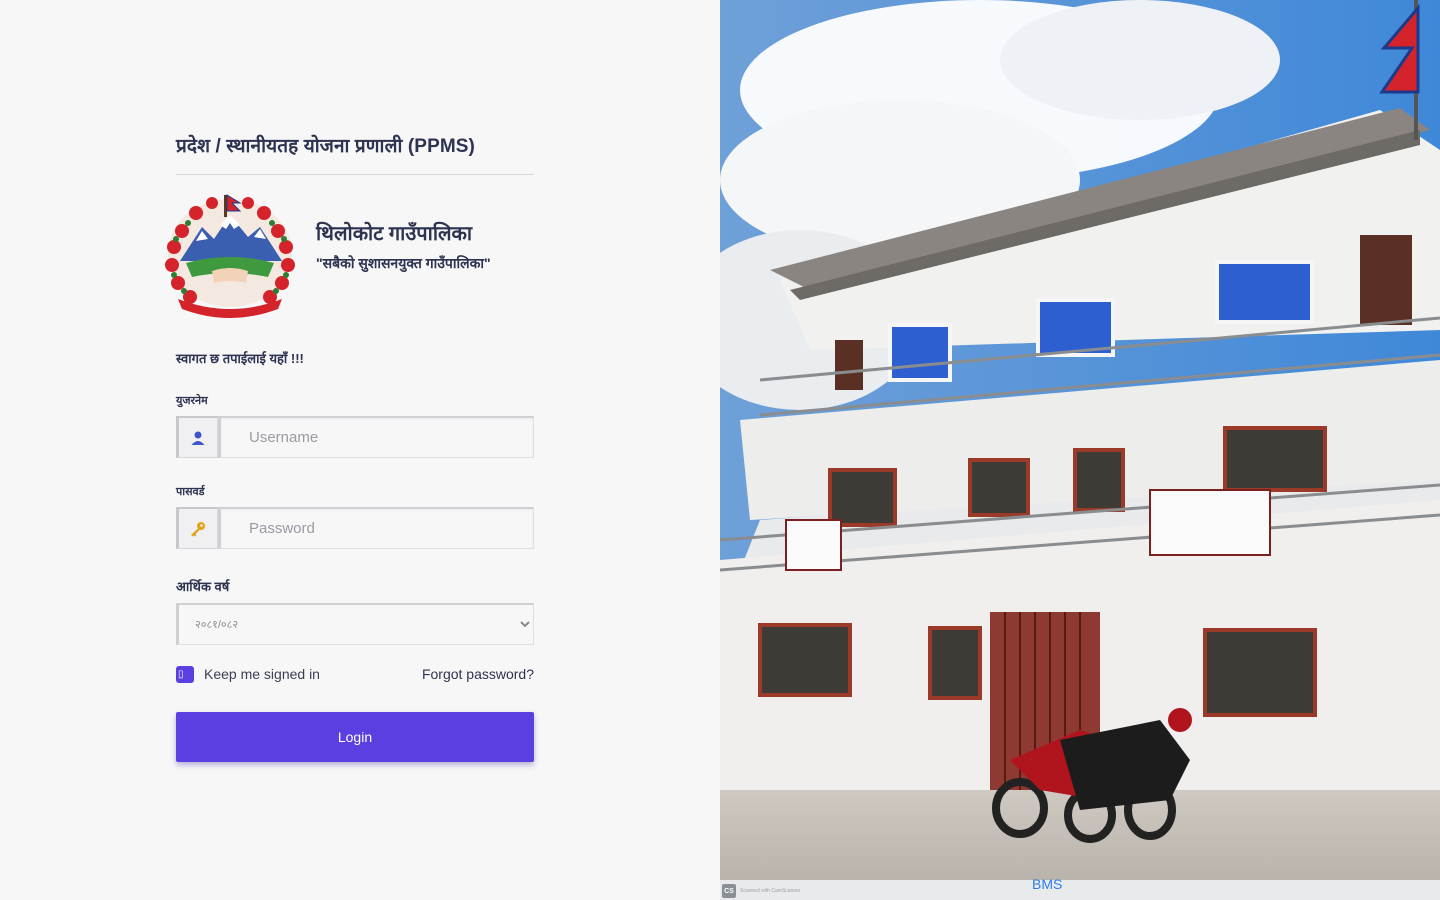 The width and height of the screenshot is (1440, 900). Describe the element at coordinates (230, 256) in the screenshot. I see `nepal-emblem-icon` at that location.